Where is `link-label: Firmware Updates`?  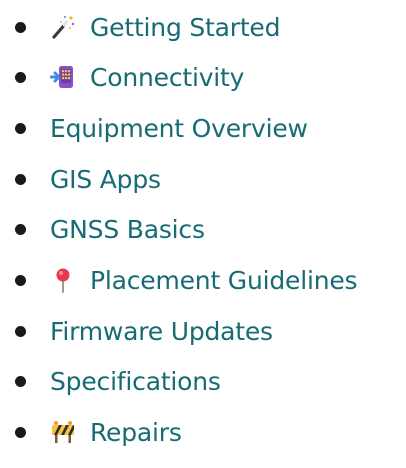 link-label: Firmware Updates is located at coordinates (161, 331).